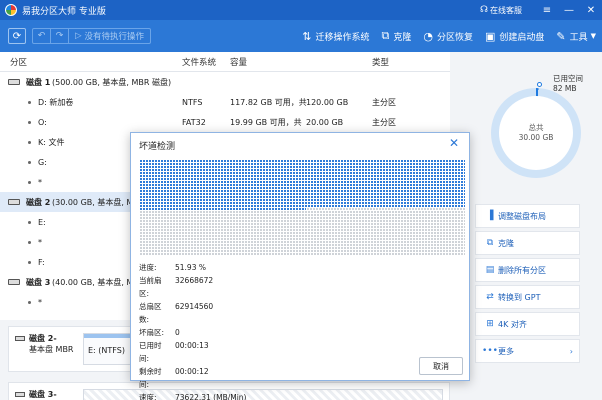  What do you see at coordinates (114, 37) in the screenshot?
I see `pending-ops-label: 没有待执行操作` at bounding box center [114, 37].